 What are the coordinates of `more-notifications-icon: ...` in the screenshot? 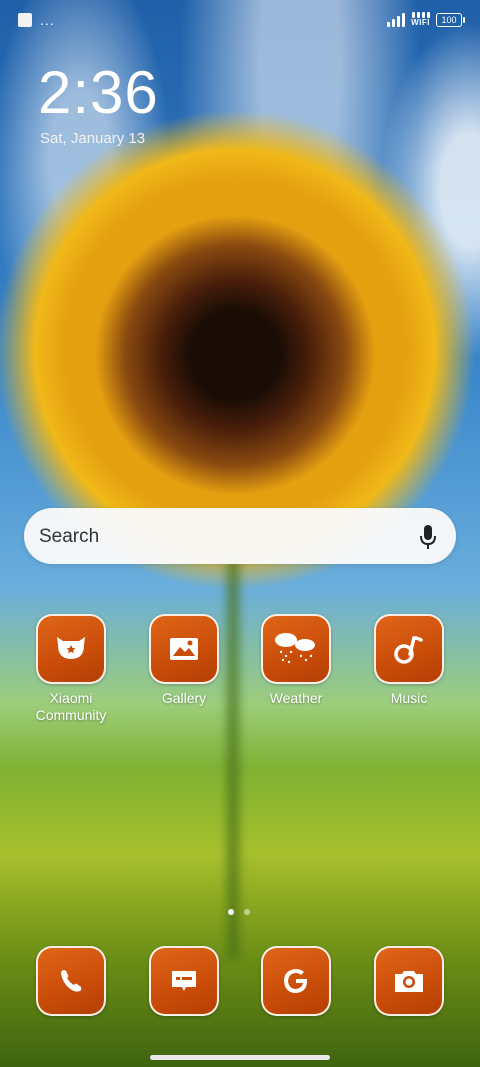 It's located at (47, 20).